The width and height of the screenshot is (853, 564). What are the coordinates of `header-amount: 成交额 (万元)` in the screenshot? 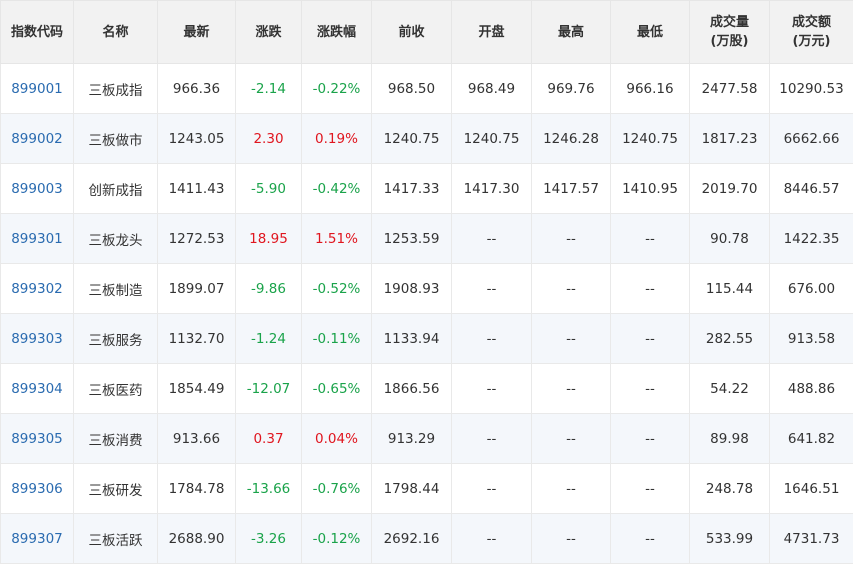 It's located at (811, 32).